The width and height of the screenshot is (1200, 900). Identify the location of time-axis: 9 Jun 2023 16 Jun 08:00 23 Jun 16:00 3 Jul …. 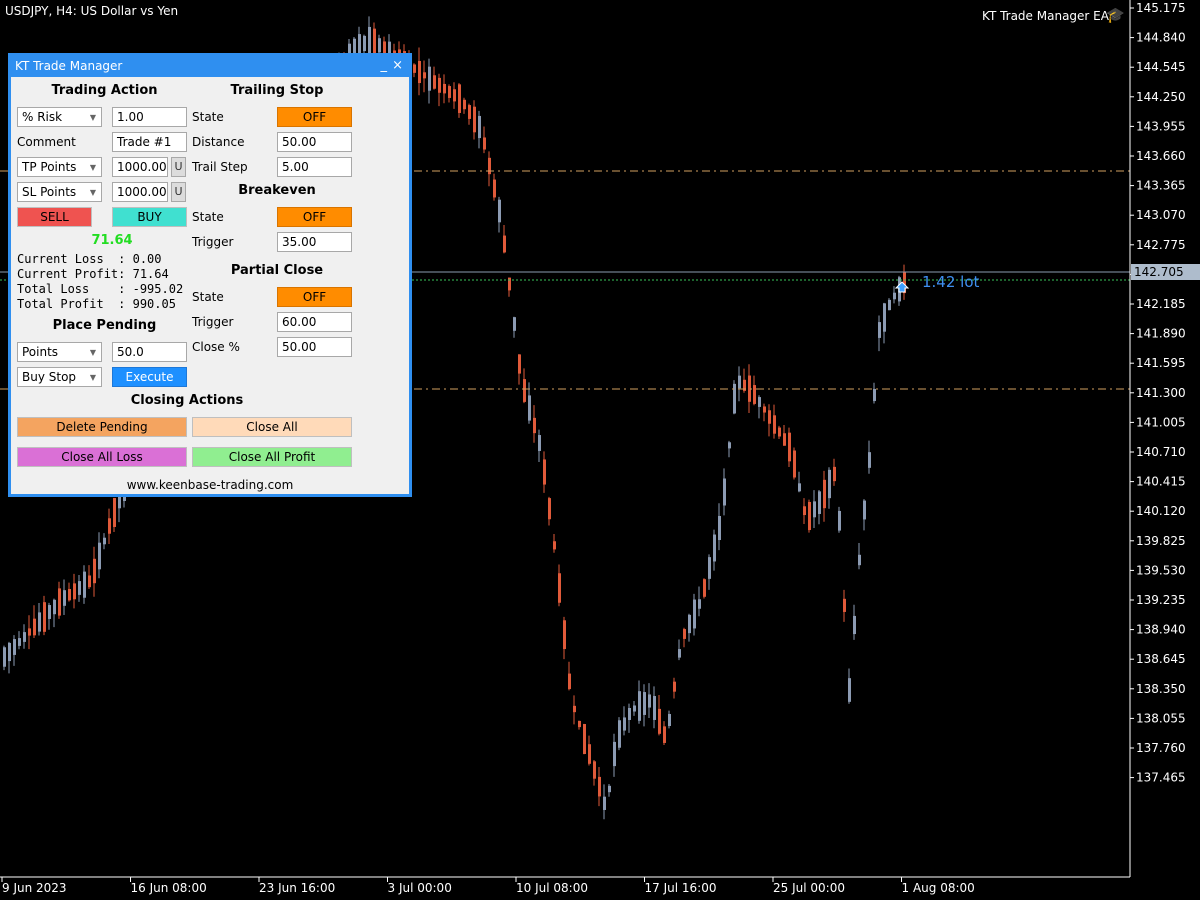
(488, 886).